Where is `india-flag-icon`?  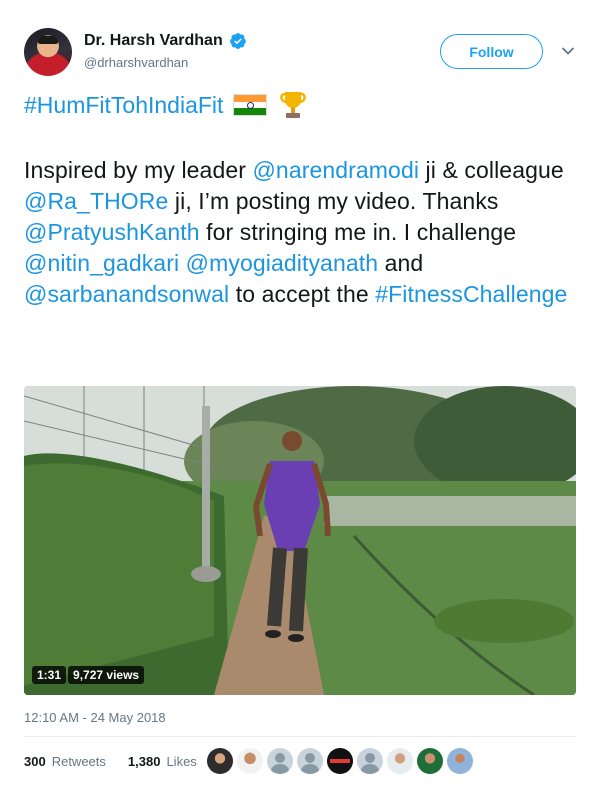
india-flag-icon is located at coordinates (250, 105).